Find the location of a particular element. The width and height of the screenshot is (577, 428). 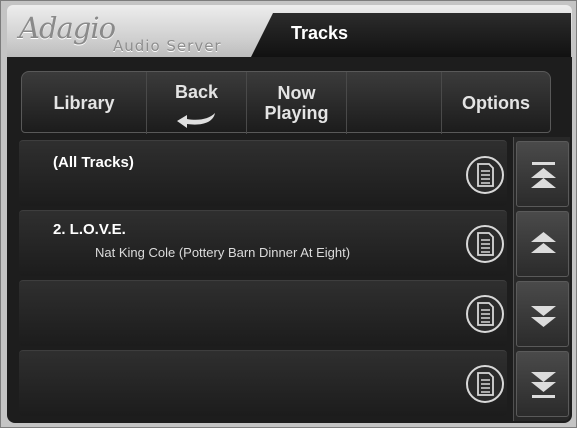

chevron-down-icon is located at coordinates (543, 316).